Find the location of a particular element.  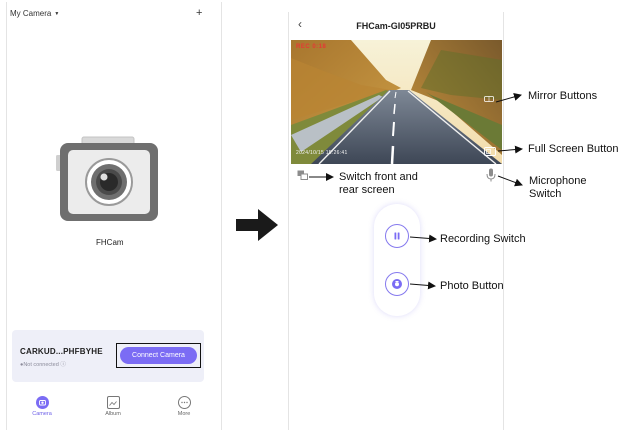

tab-album-label: Album is located at coordinates (113, 414).